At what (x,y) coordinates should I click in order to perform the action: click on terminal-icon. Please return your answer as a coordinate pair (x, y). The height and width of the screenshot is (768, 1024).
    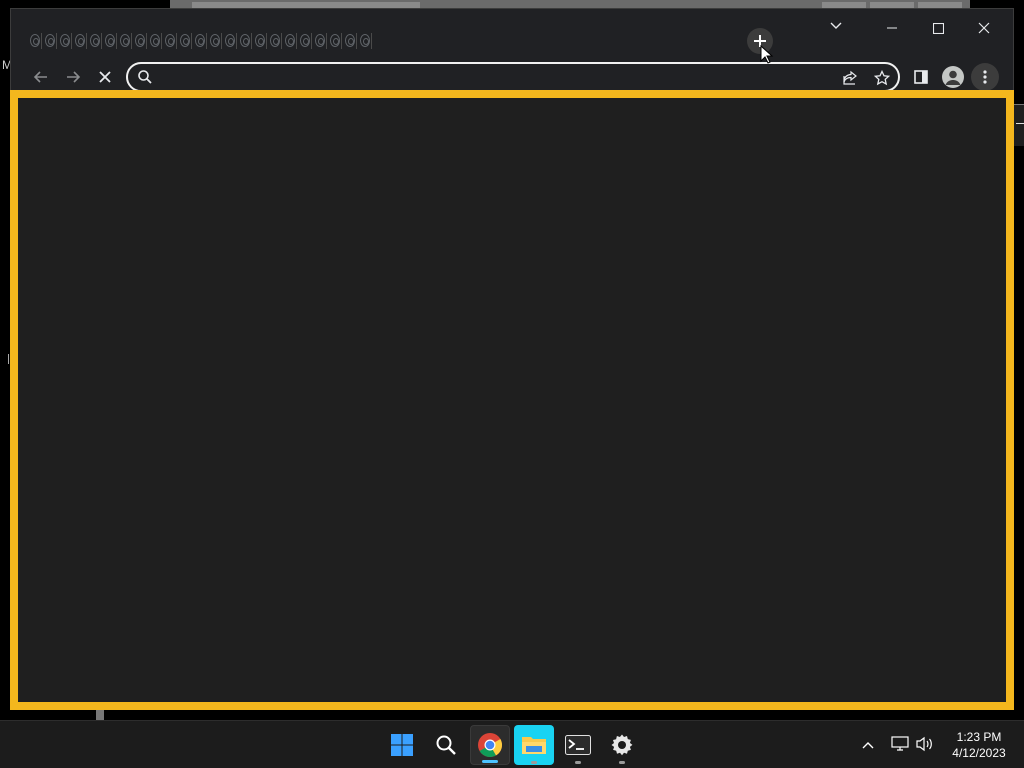
    Looking at the image, I should click on (578, 745).